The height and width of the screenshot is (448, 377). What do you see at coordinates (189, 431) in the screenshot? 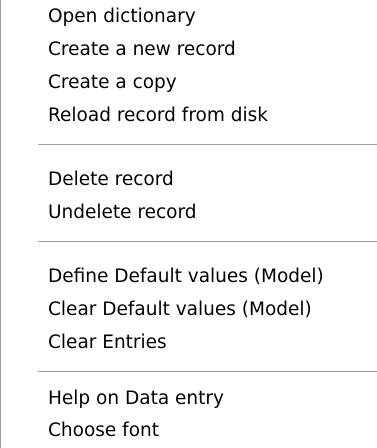
I see `menu-item-choose-font: Choose font` at bounding box center [189, 431].